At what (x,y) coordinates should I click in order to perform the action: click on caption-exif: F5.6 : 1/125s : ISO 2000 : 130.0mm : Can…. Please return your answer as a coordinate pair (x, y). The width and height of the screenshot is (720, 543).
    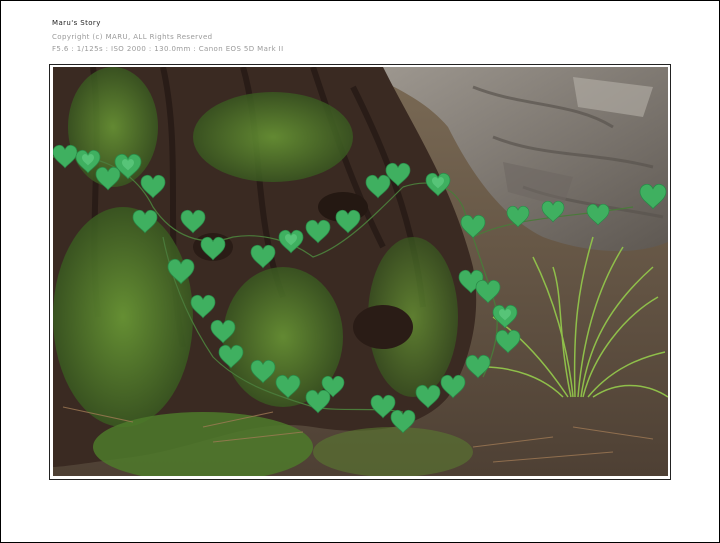
    Looking at the image, I should click on (168, 49).